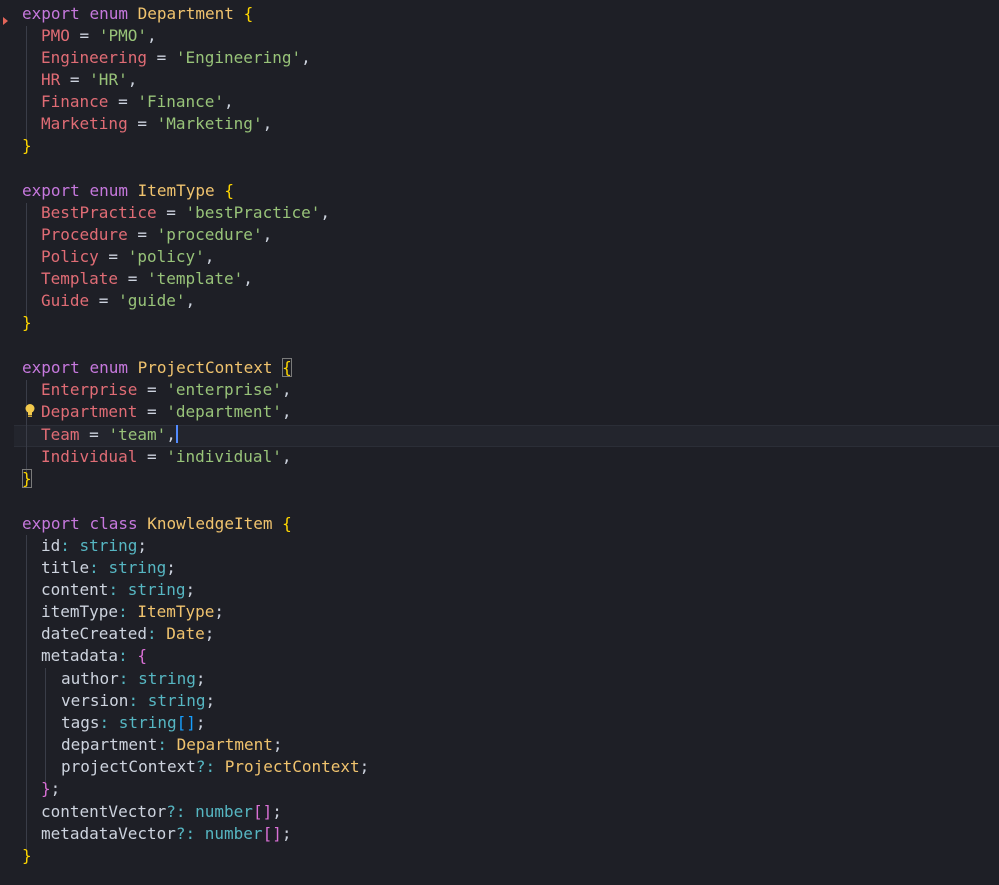  Describe the element at coordinates (55, 35) in the screenshot. I see `enum-member: PMO` at that location.